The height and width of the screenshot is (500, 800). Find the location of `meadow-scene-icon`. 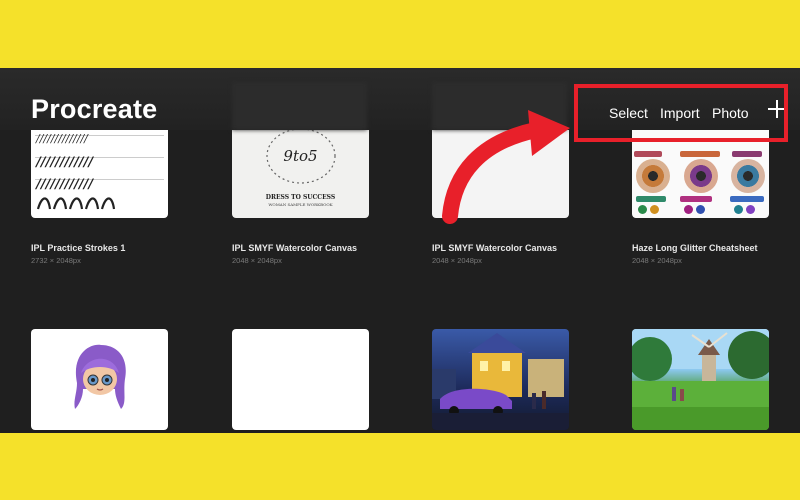

meadow-scene-icon is located at coordinates (700, 379).